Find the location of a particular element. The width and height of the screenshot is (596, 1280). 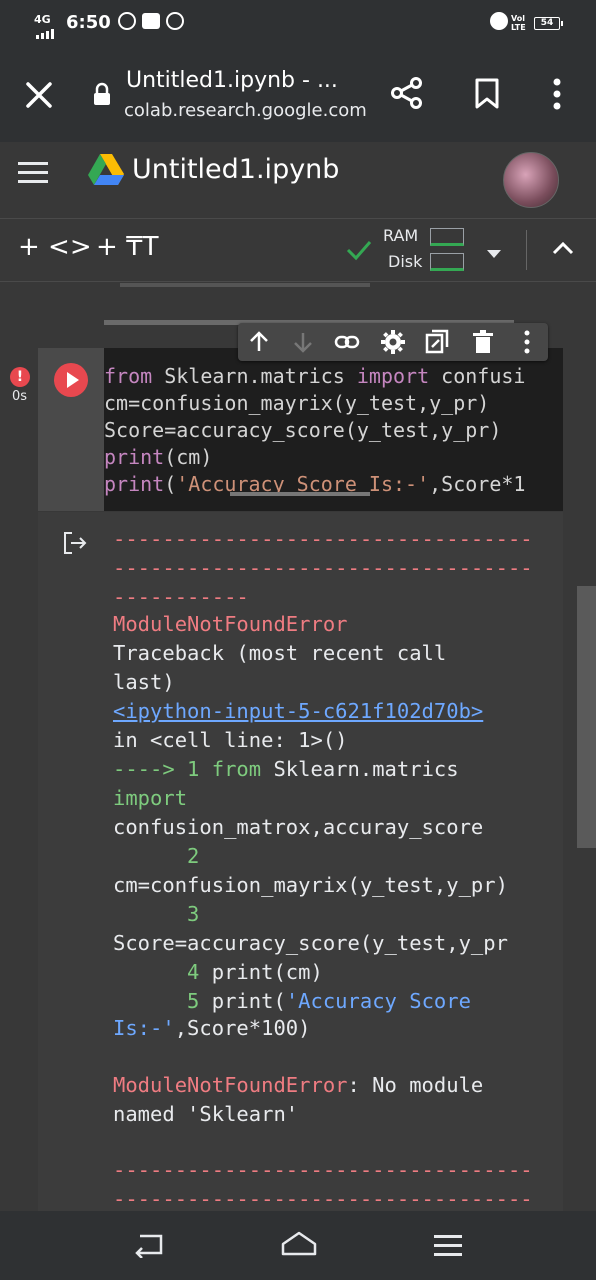

link-icon is located at coordinates (347, 342).